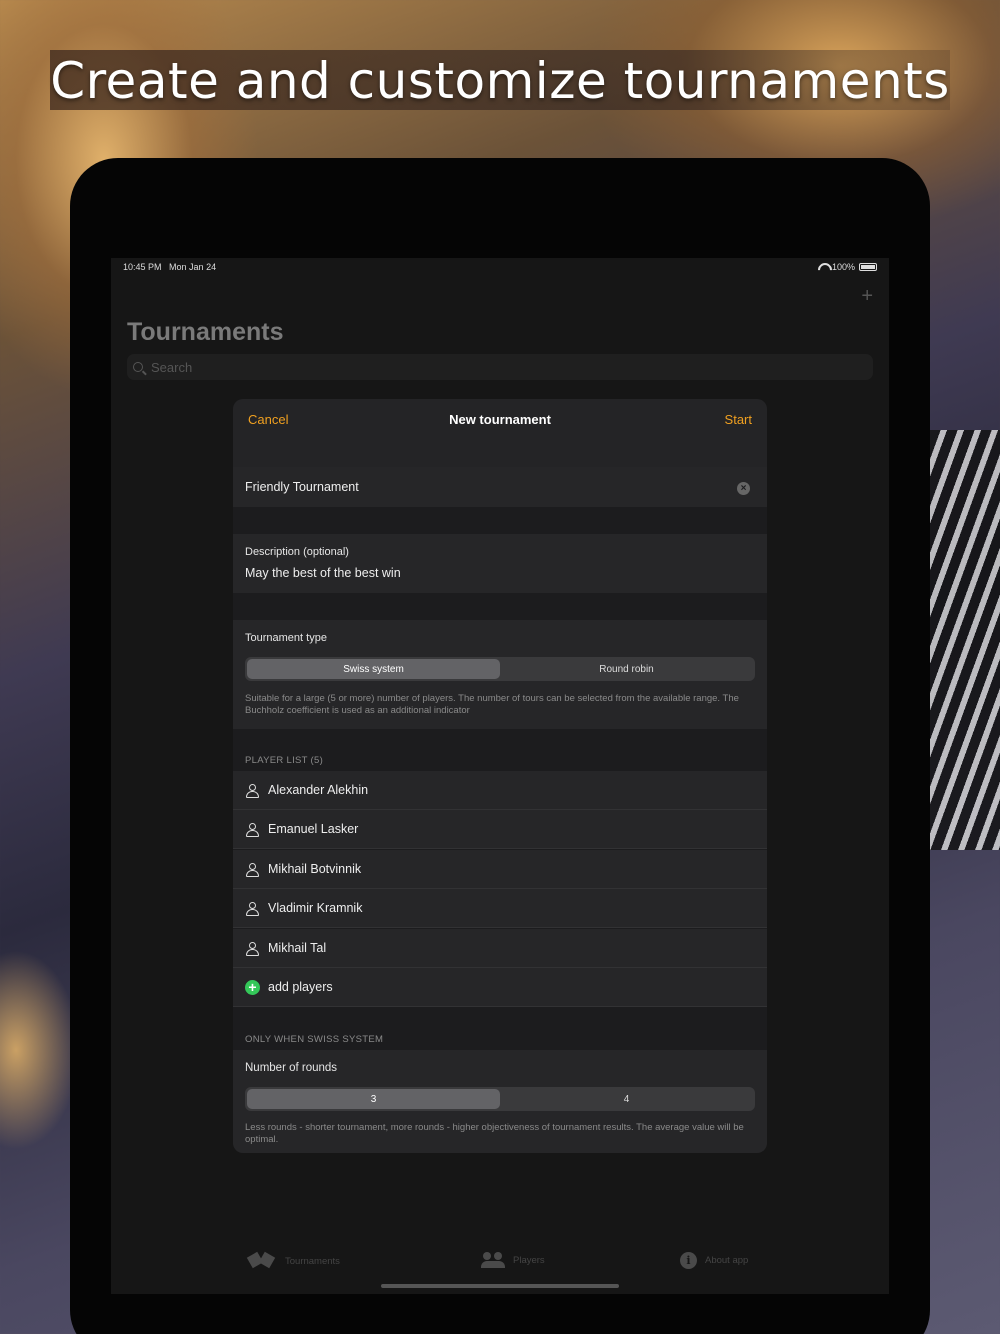 Image resolution: width=1000 pixels, height=1334 pixels. I want to click on clear-icon: ×, so click(743, 488).